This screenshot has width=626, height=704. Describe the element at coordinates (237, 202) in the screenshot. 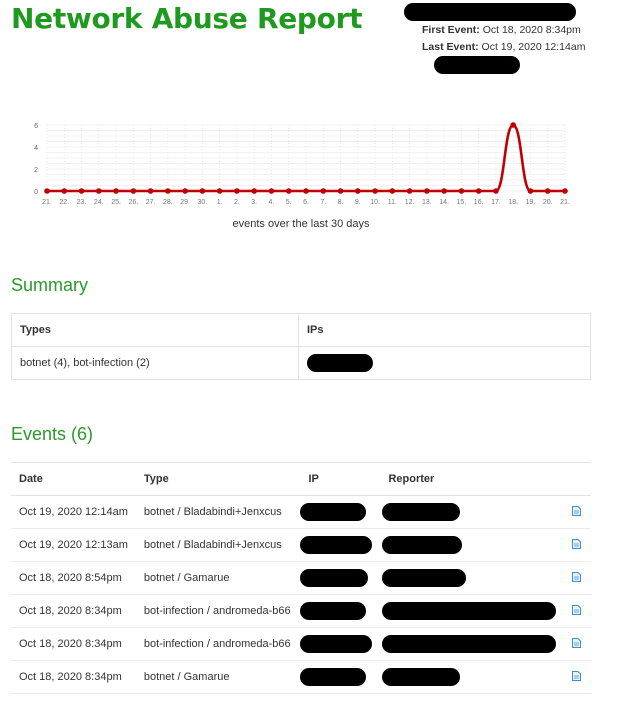

I see `x-tick-label: 2.` at that location.